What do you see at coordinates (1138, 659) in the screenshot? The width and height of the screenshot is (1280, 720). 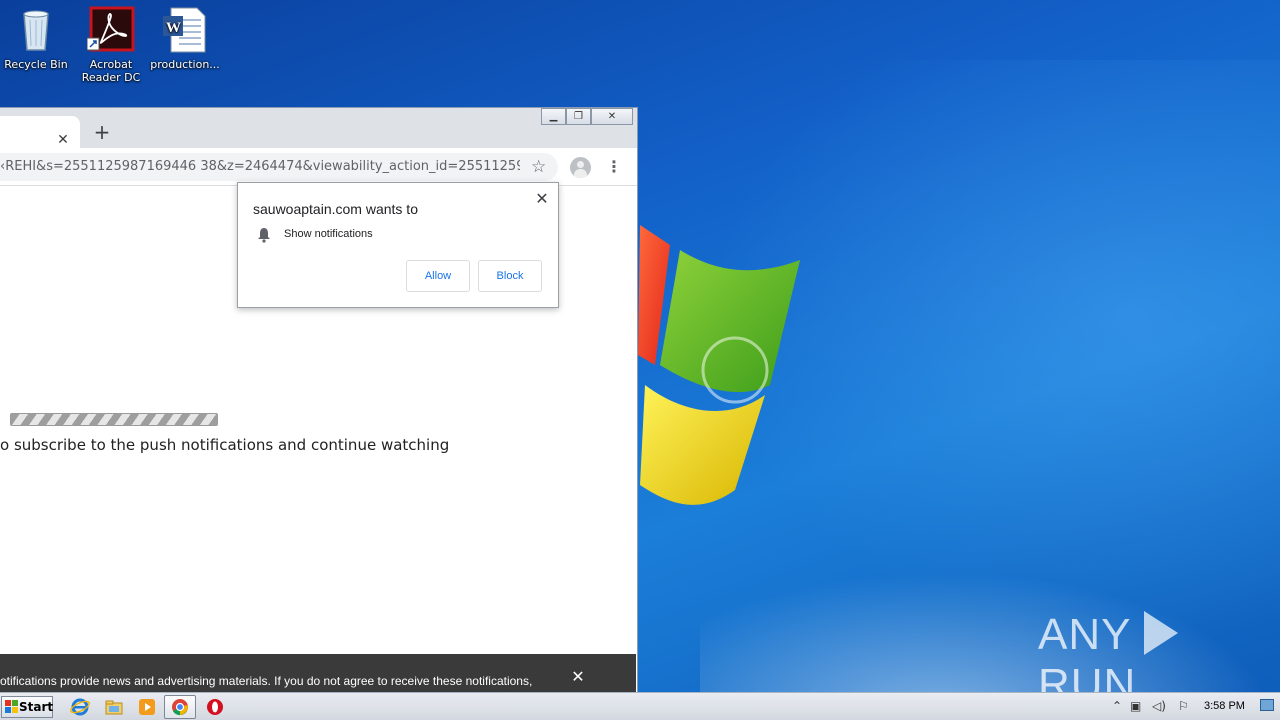 I see `anyrun-watermark: ANY RUN` at bounding box center [1138, 659].